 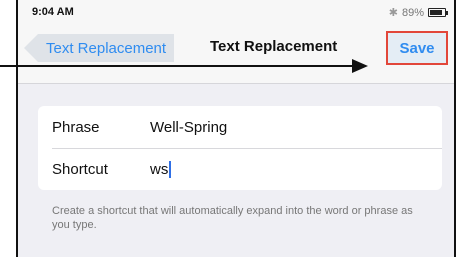 I want to click on battery-icon, so click(x=438, y=12).